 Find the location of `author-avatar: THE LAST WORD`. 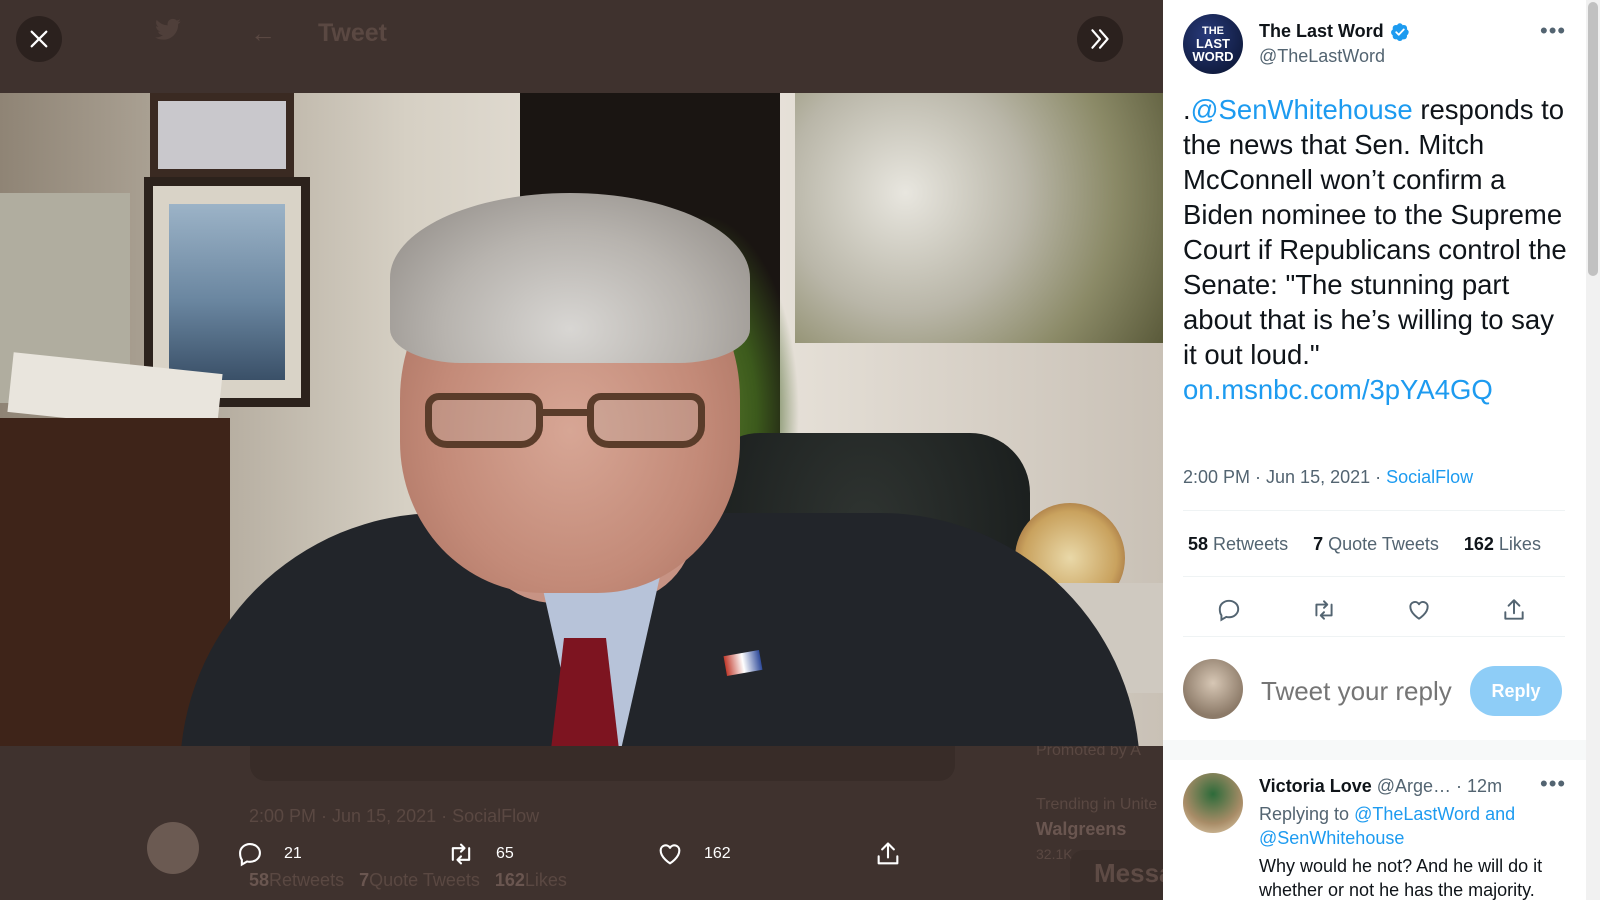

author-avatar: THE LAST WORD is located at coordinates (1213, 44).